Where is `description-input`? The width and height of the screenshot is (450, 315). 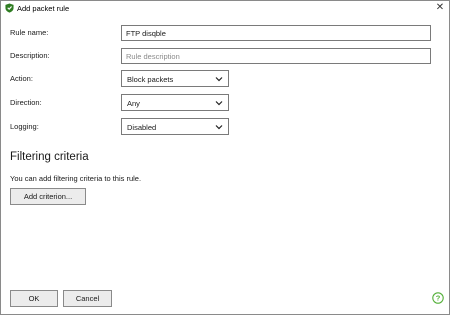 description-input is located at coordinates (276, 56).